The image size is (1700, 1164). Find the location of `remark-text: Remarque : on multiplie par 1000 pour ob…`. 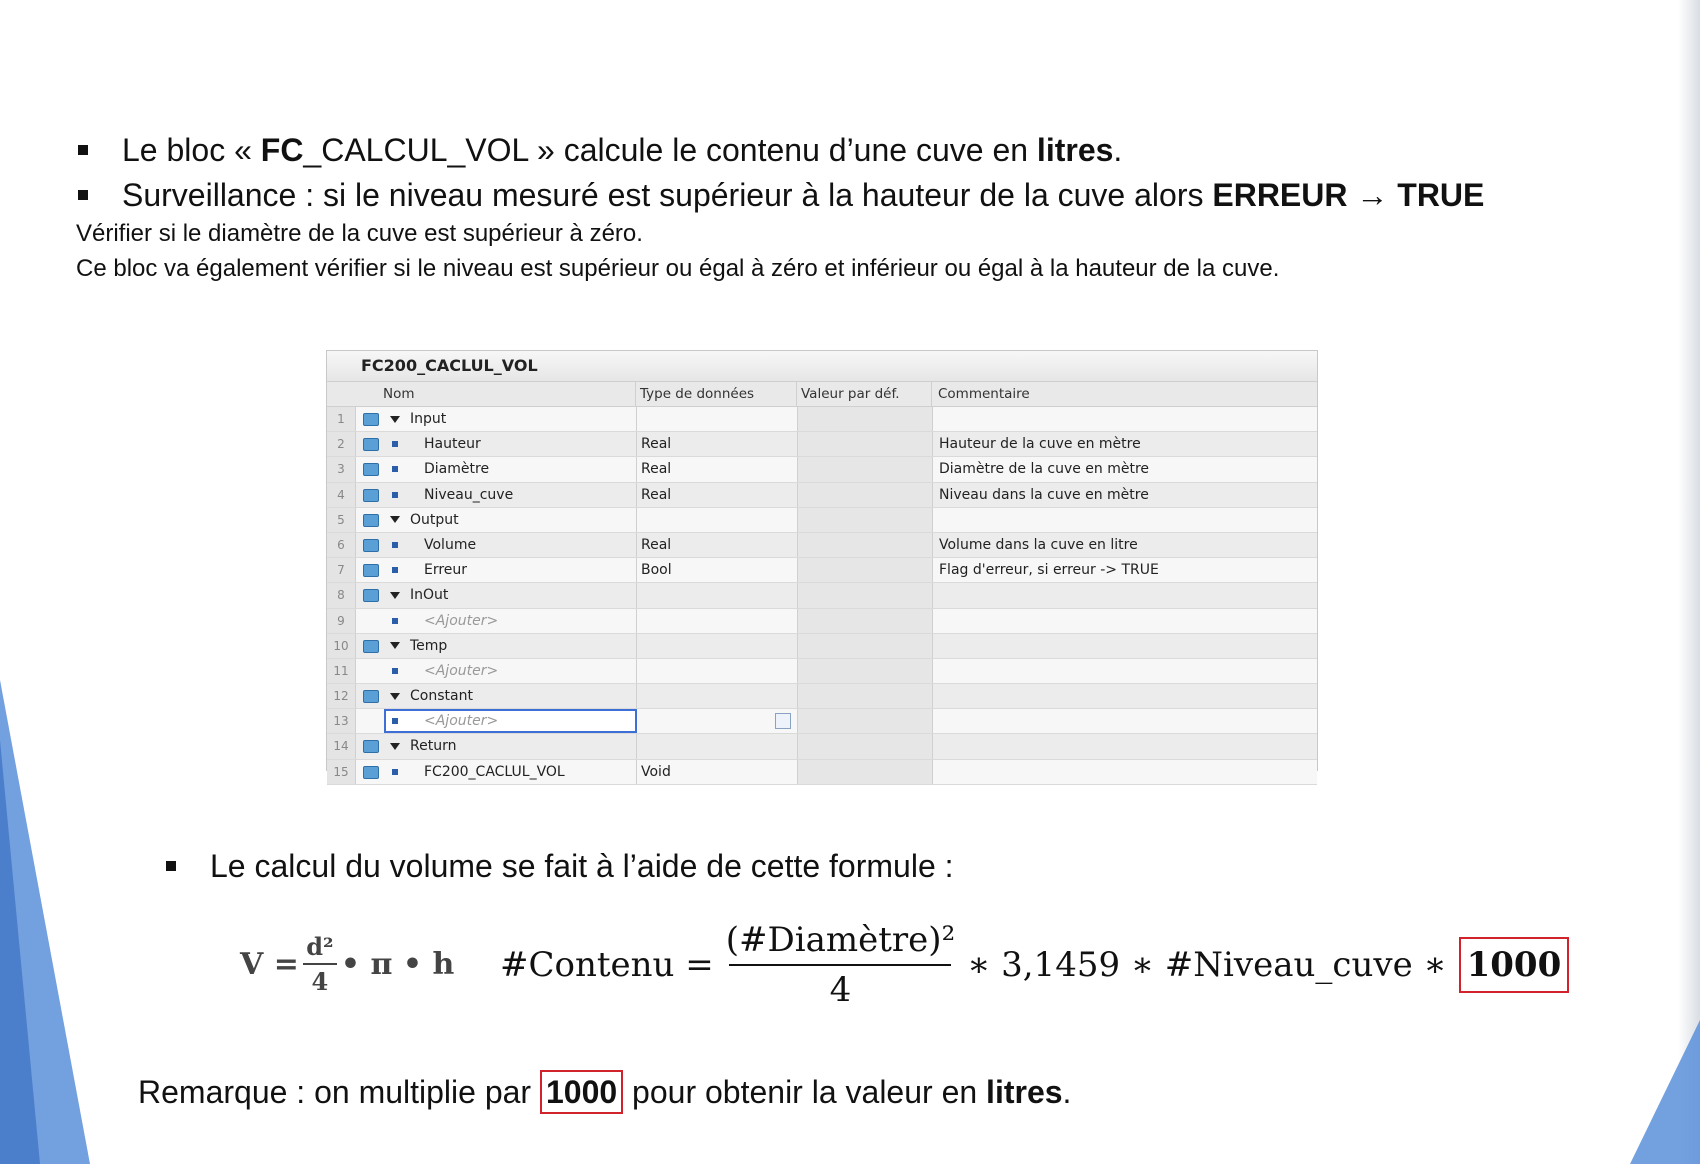

remark-text: Remarque : on multiplie par 1000 pour ob… is located at coordinates (604, 1092).